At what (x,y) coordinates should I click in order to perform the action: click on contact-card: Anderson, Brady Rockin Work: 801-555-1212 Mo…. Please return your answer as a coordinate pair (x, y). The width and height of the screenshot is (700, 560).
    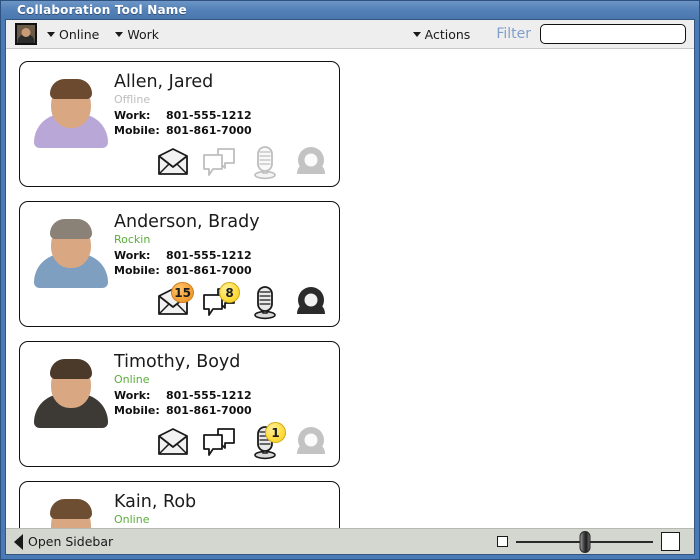
    Looking at the image, I should click on (179, 264).